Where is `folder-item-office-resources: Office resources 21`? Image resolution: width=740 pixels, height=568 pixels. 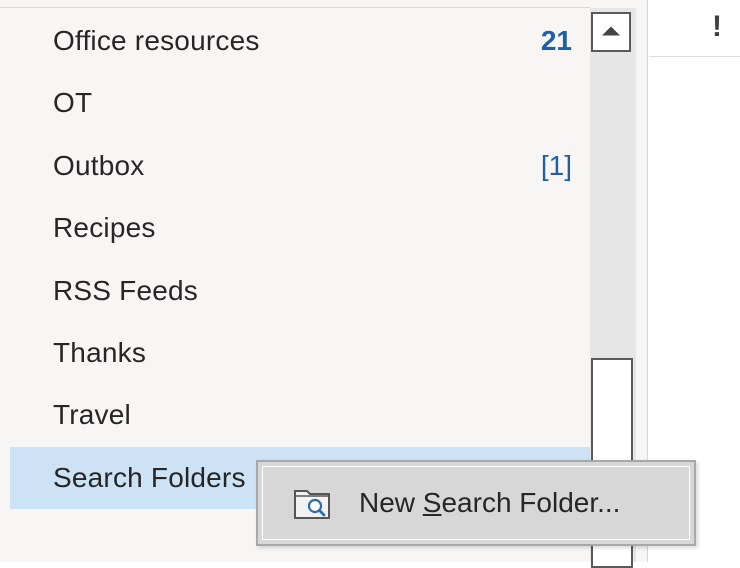 folder-item-office-resources: Office resources 21 is located at coordinates (300, 41).